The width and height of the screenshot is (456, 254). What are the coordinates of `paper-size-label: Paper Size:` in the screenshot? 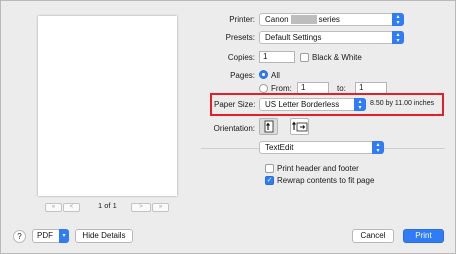 It's located at (235, 104).